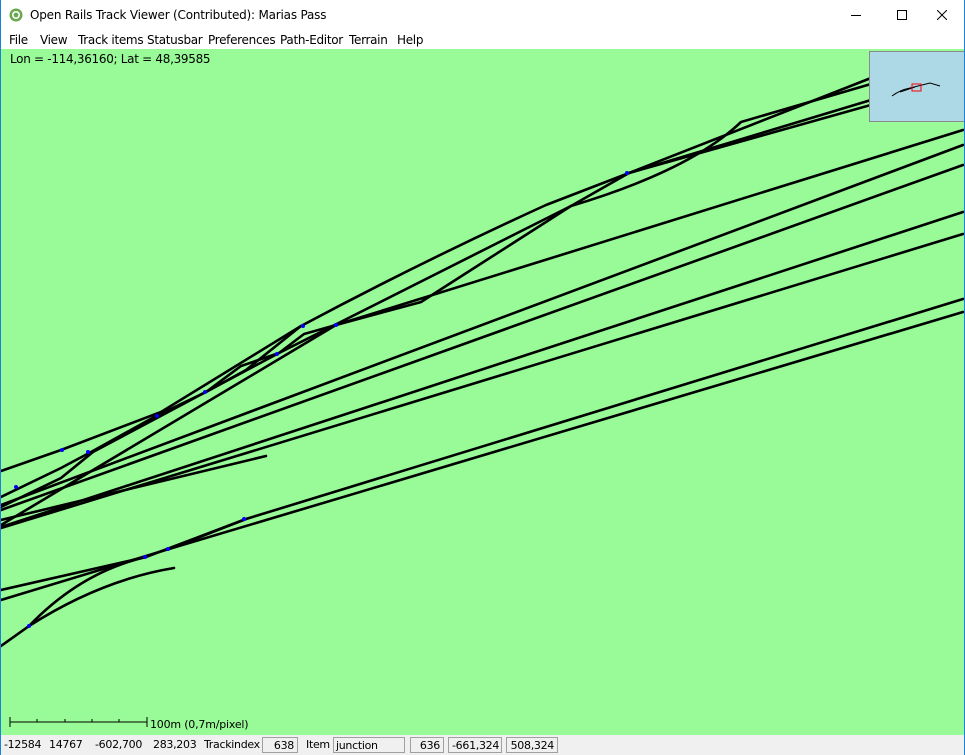 The width and height of the screenshot is (965, 755). What do you see at coordinates (427, 745) in the screenshot?
I see `item-index: 636` at bounding box center [427, 745].